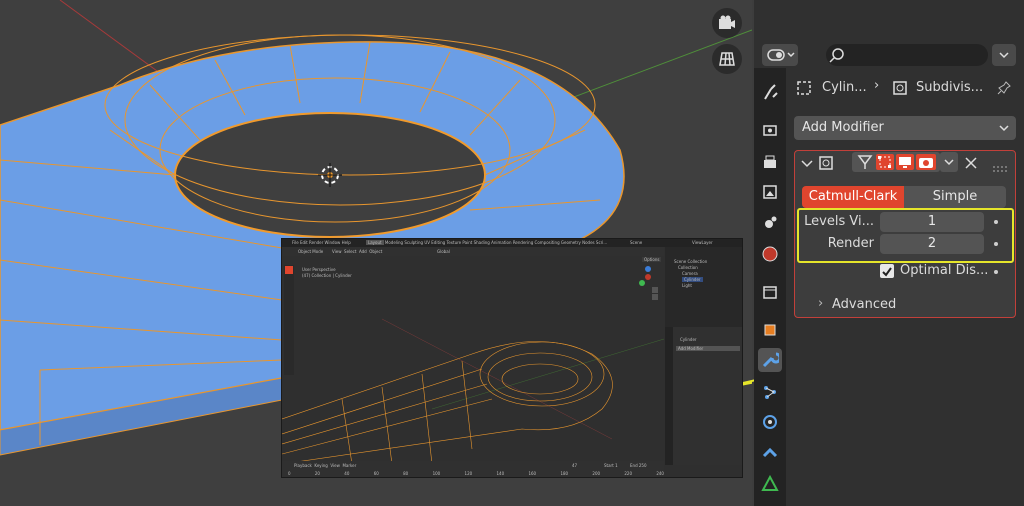 The height and width of the screenshot is (506, 1024). I want to click on object-tab-icon, so click(770, 330).